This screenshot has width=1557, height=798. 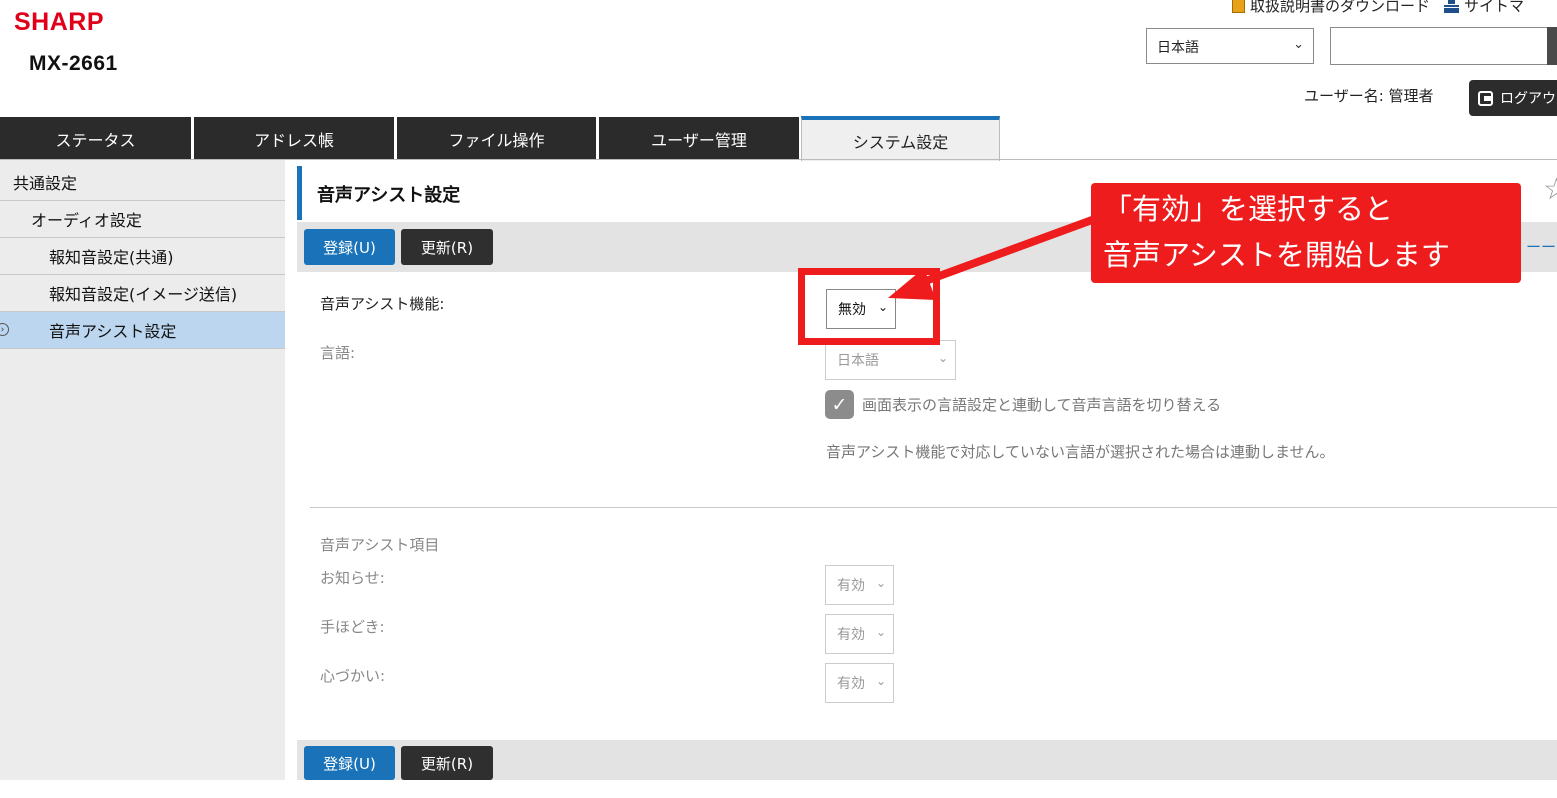 I want to click on sidebar-item-voice-assist-settings: › 音声アシスト設定, so click(x=142, y=330).